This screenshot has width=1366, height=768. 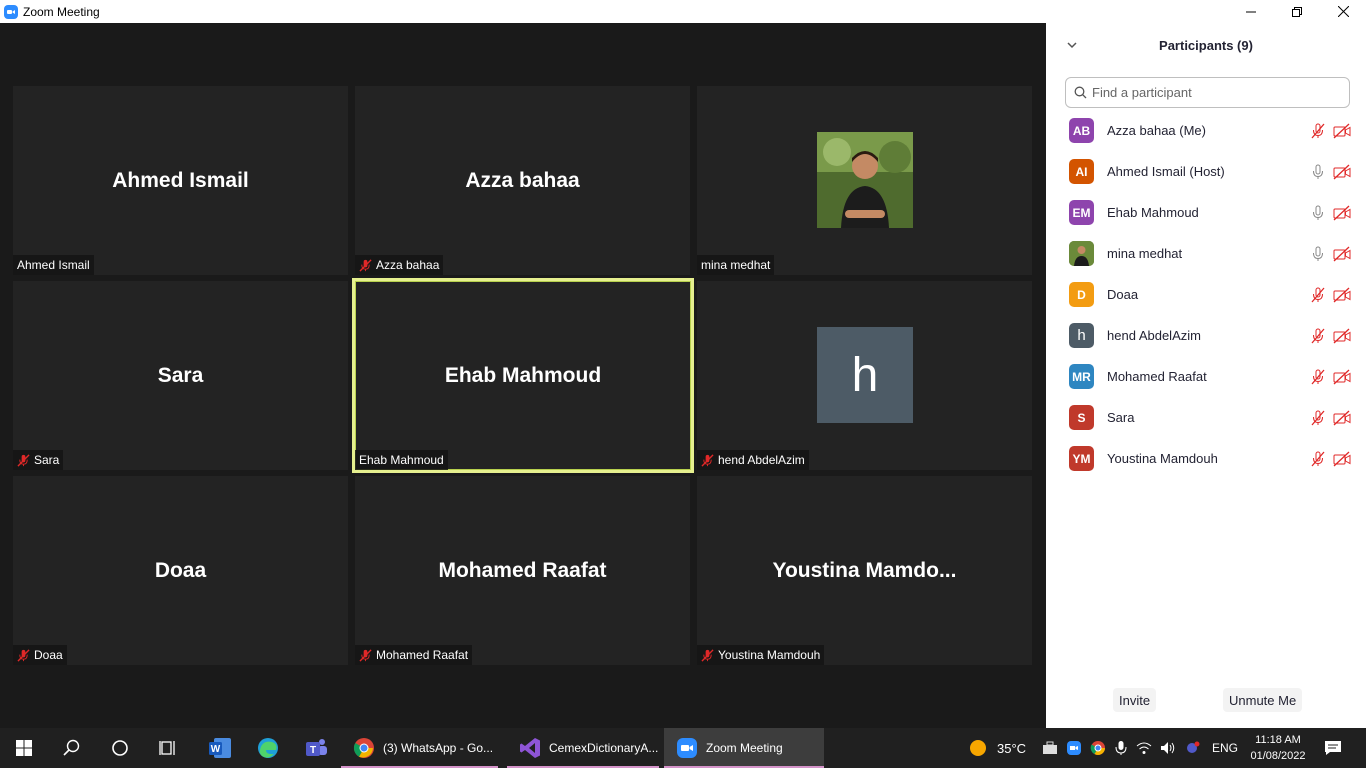 I want to click on participant-avatar: MR, so click(x=1081, y=376).